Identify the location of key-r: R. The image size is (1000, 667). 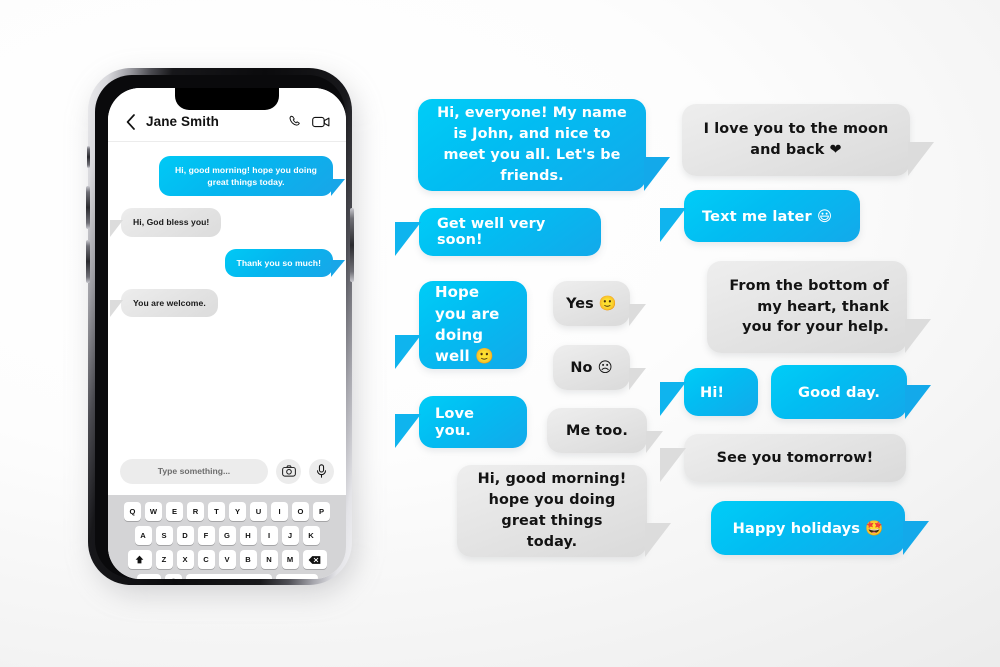
(195, 511).